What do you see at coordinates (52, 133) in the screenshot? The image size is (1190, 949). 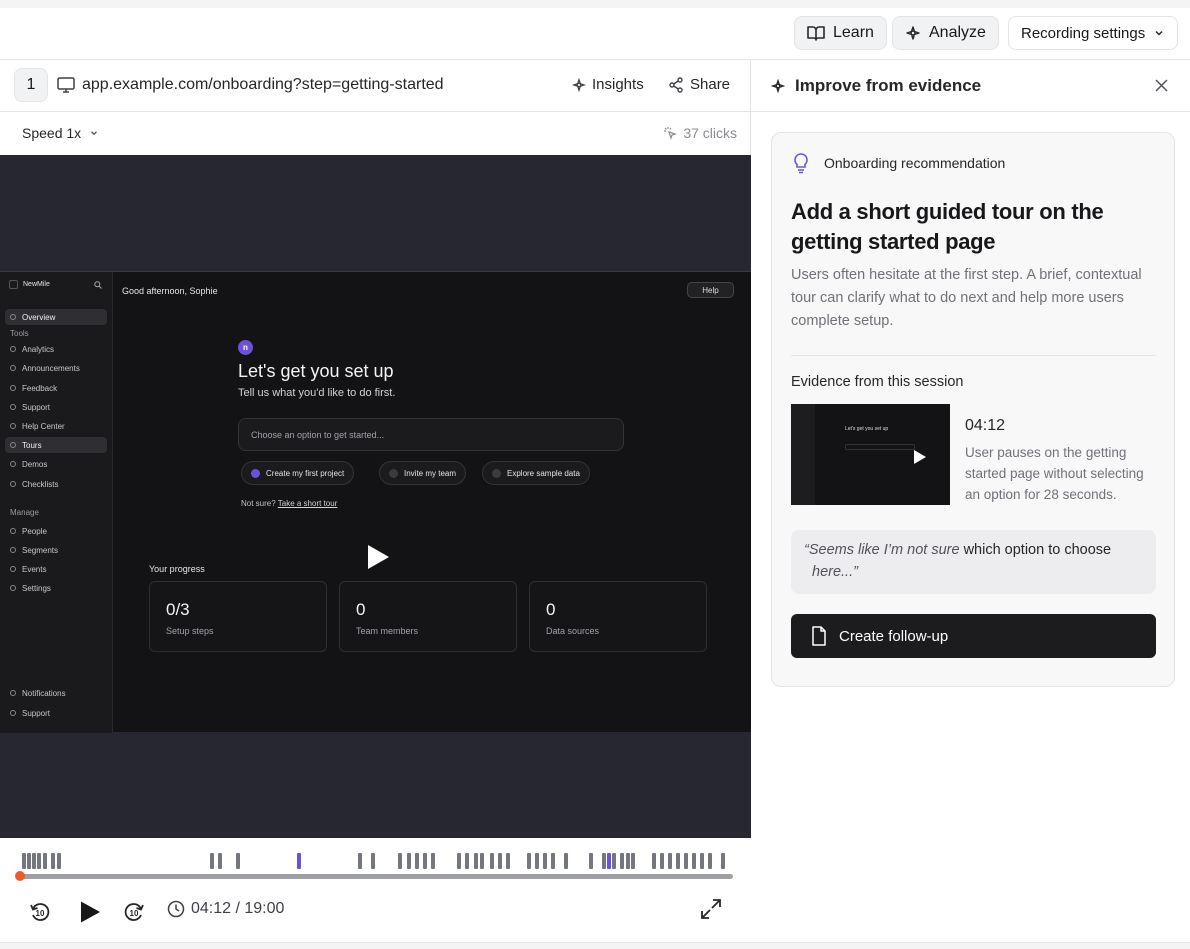 I see `speed-label: Speed 1x` at bounding box center [52, 133].